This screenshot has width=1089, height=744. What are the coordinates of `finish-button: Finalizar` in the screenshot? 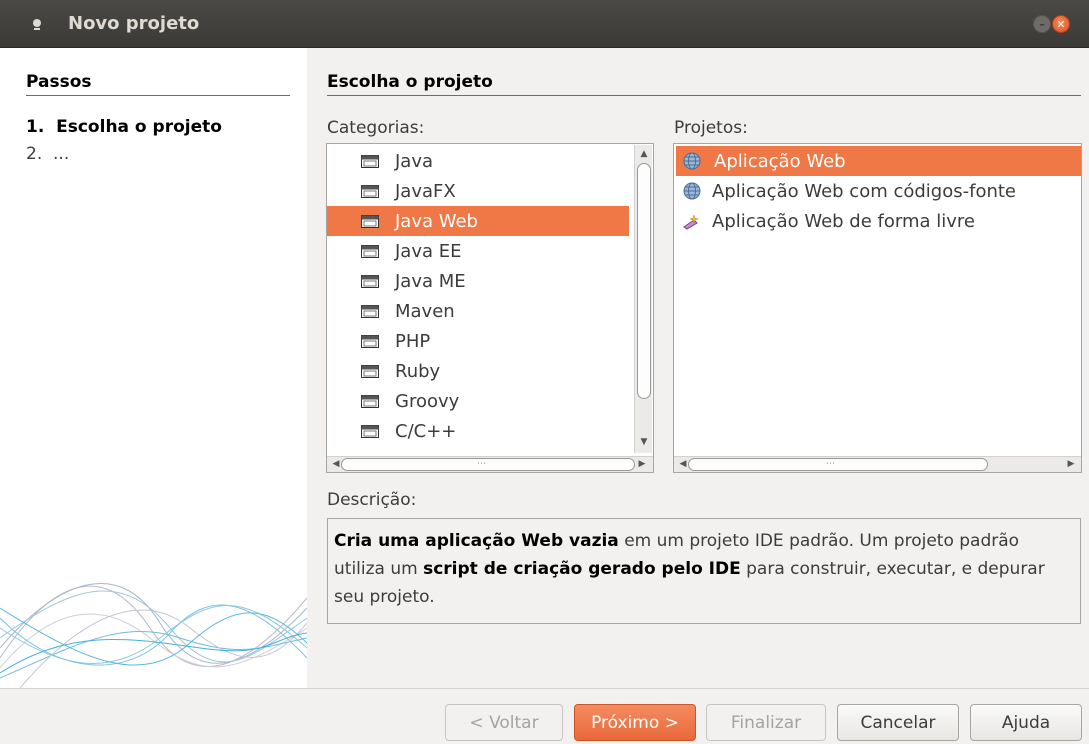 It's located at (766, 722).